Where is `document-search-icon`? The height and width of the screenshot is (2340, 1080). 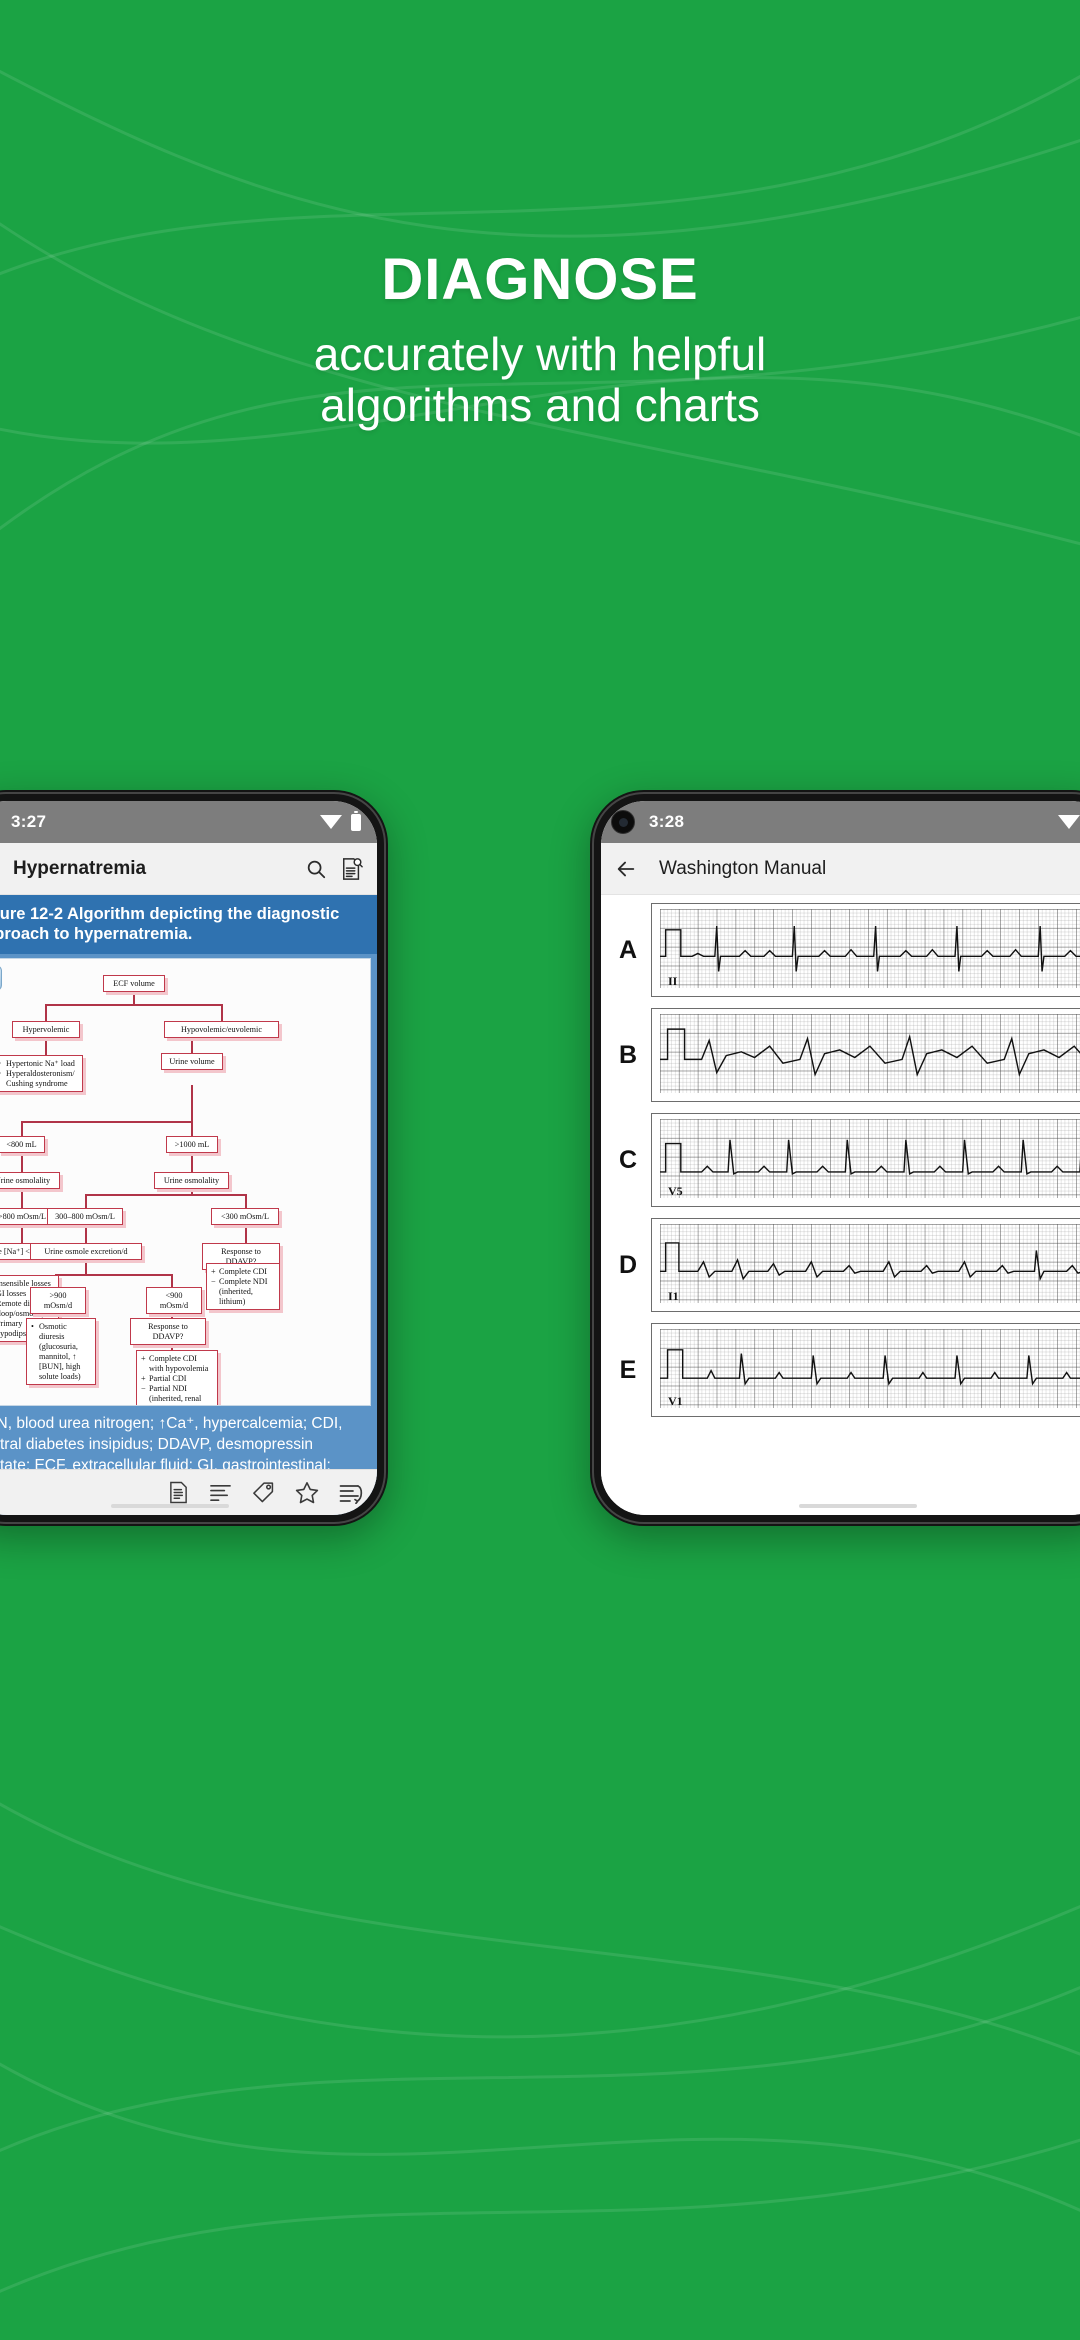 document-search-icon is located at coordinates (352, 869).